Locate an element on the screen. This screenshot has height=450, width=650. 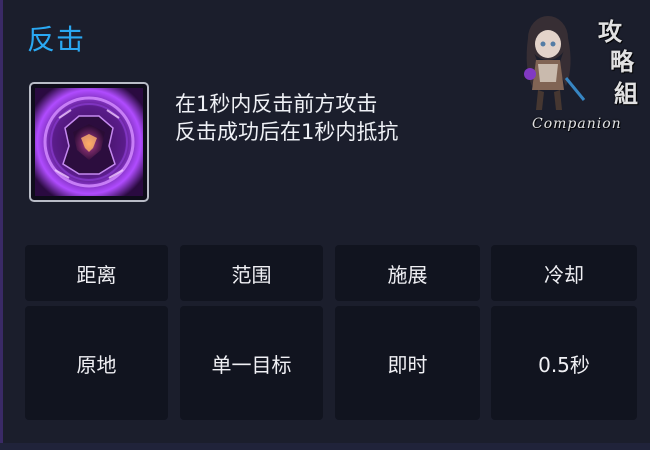
skill-title: 反击 is located at coordinates (56, 39).